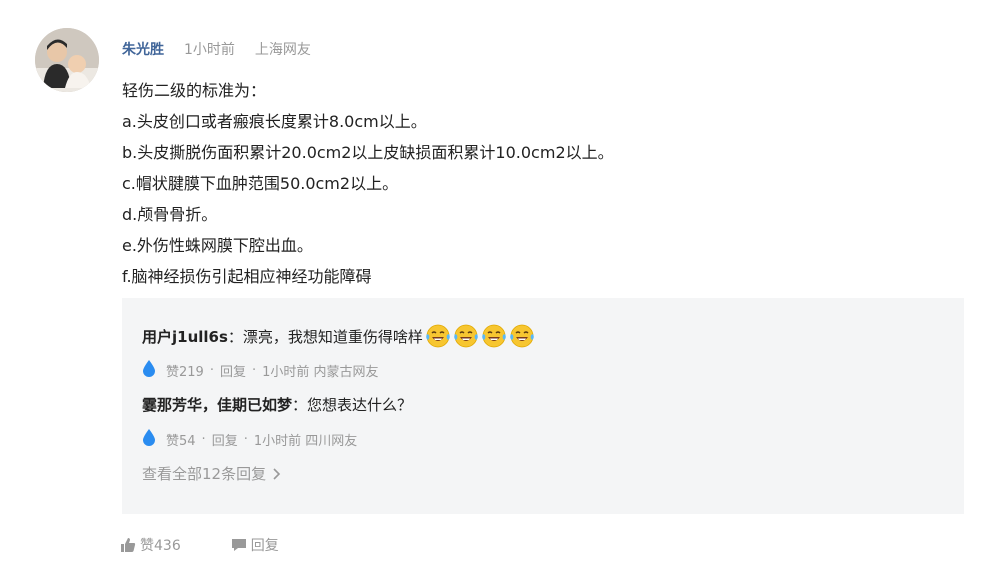 The image size is (1000, 570). I want to click on content-line: c.帽状腱膜下血肿范围50.0cm2以上。, so click(260, 183).